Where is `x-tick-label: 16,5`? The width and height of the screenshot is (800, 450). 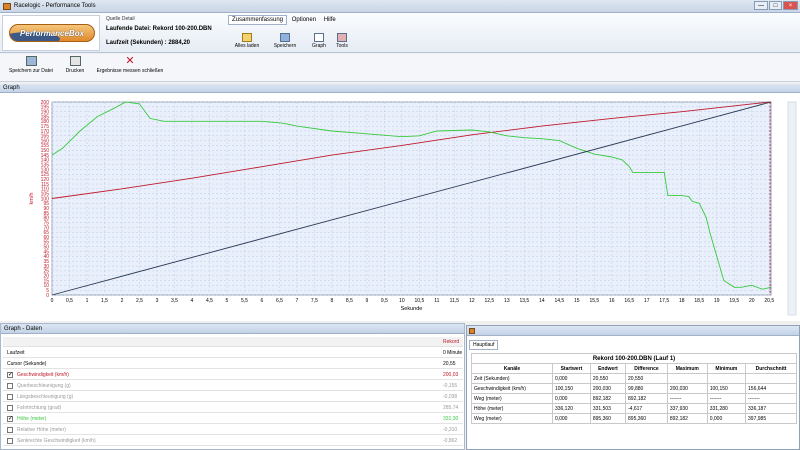
x-tick-label: 16,5 is located at coordinates (629, 301).